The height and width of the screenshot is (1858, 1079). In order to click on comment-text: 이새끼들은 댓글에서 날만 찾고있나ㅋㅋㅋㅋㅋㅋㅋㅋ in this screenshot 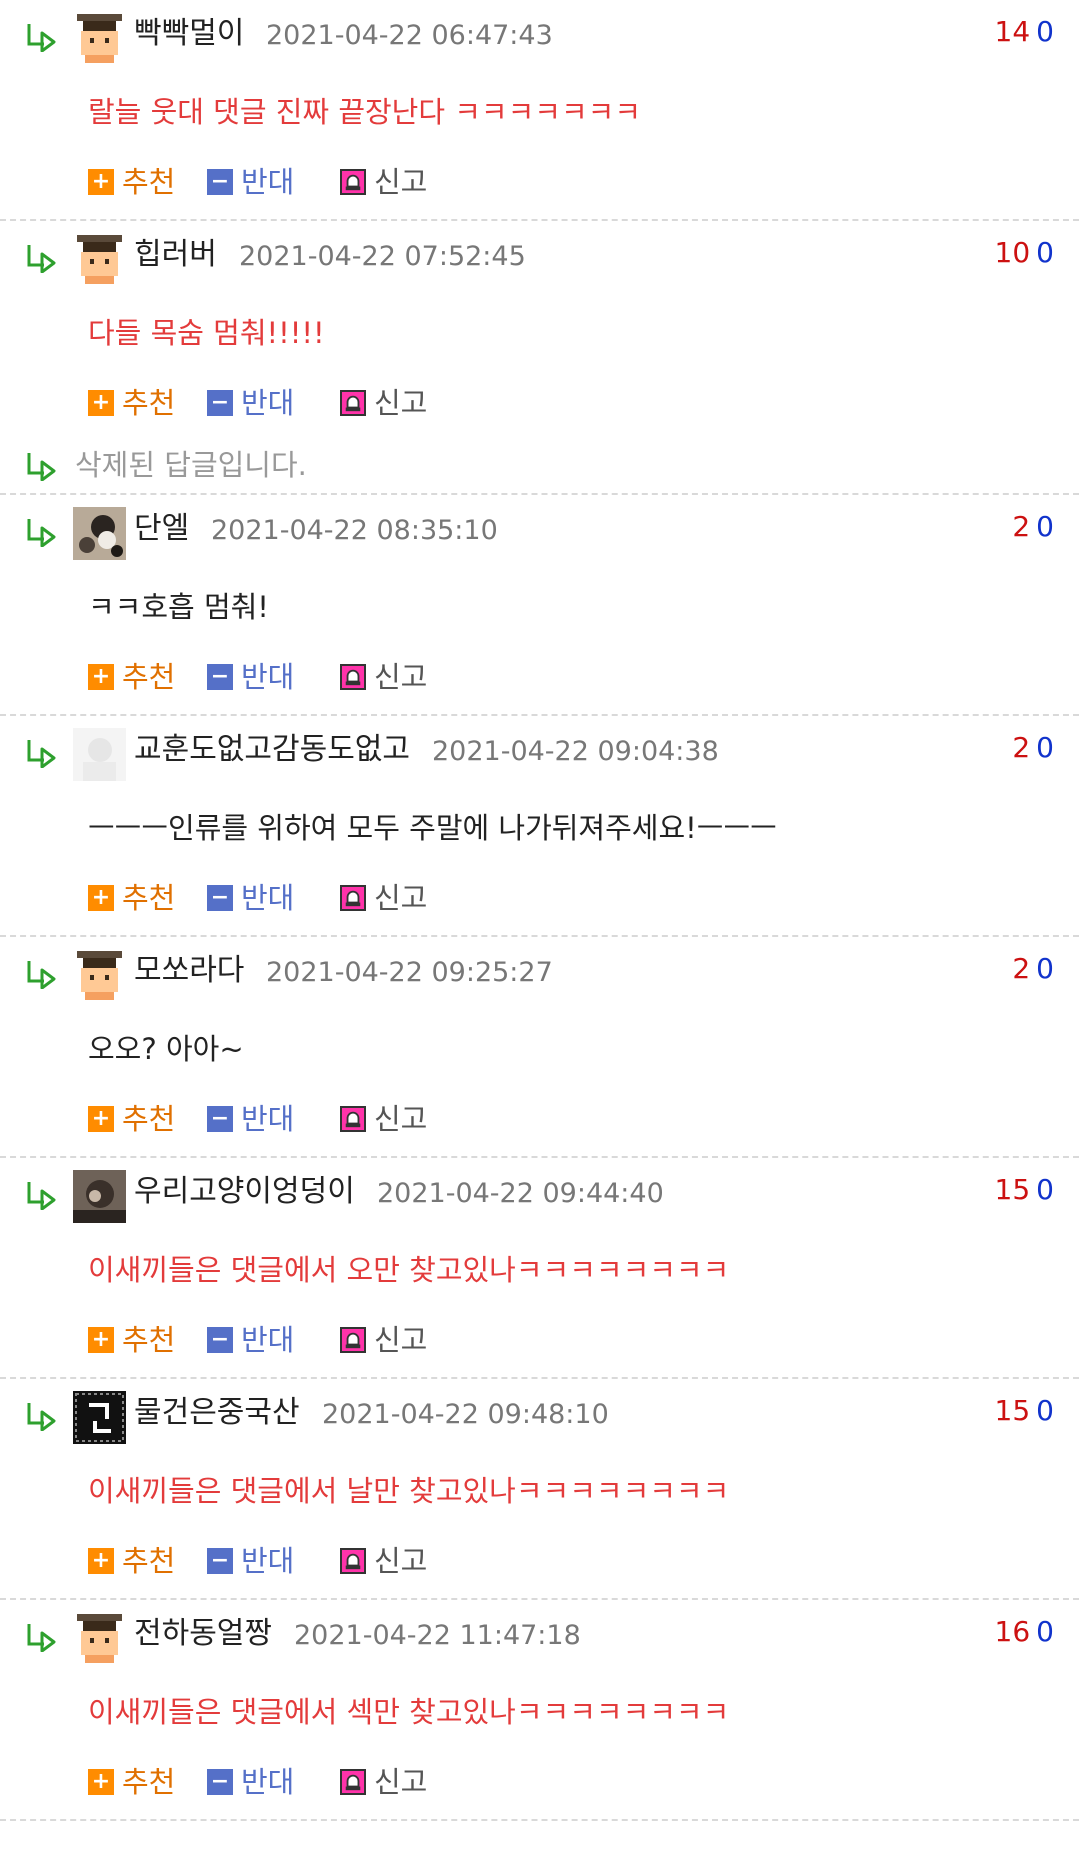, I will do `click(409, 1491)`.